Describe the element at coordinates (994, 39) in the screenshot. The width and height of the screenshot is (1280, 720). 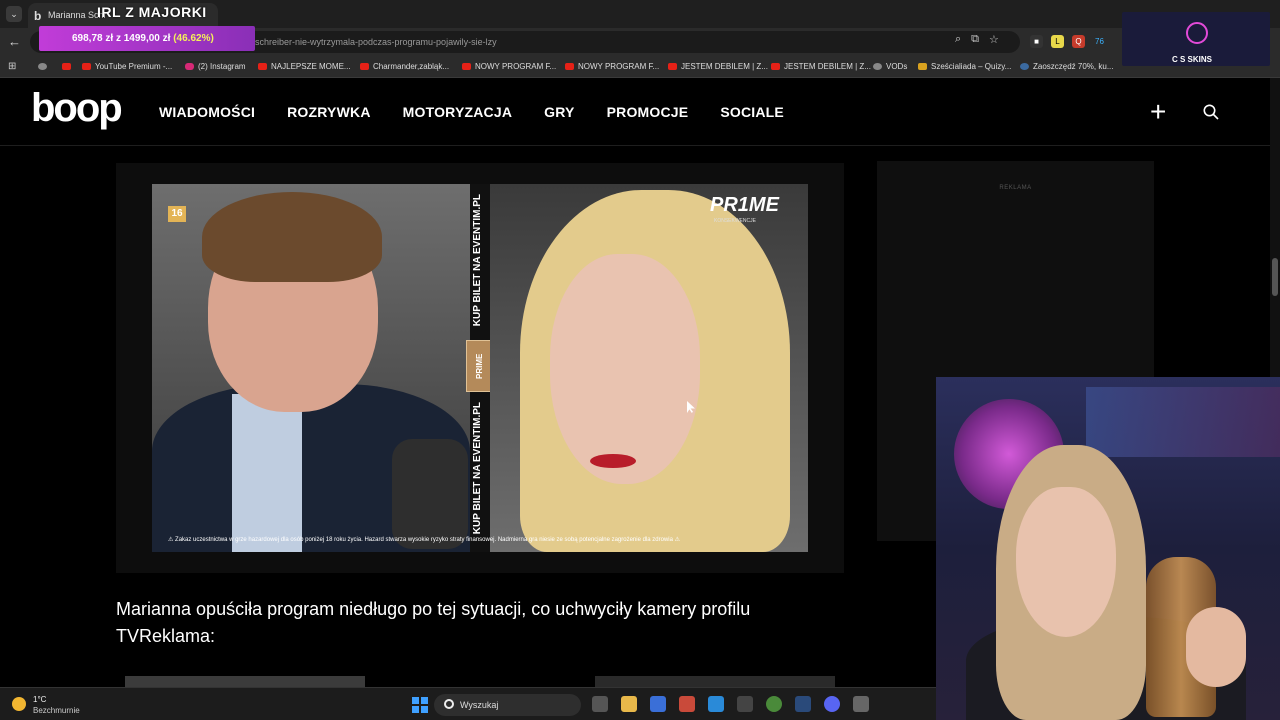
I see `bookmark-star-icon: ☆` at that location.